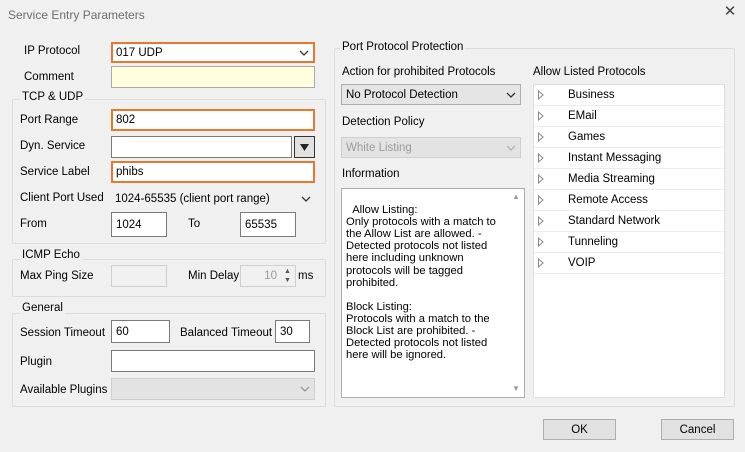  What do you see at coordinates (213, 389) in the screenshot?
I see `available-plugins-select` at bounding box center [213, 389].